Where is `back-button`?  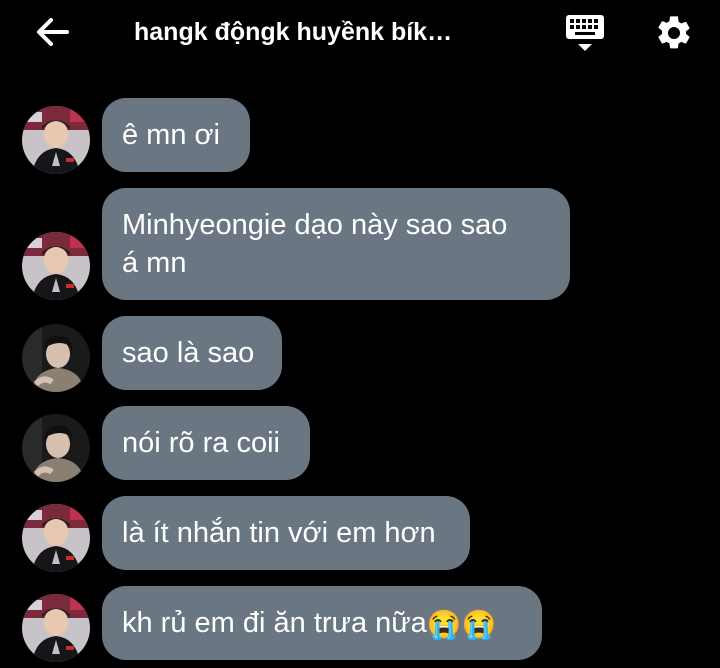
back-button is located at coordinates (52, 32).